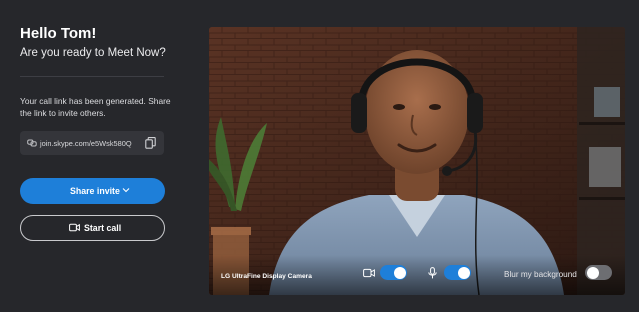 The image size is (639, 312). I want to click on blur-background-label: Blur my background, so click(540, 274).